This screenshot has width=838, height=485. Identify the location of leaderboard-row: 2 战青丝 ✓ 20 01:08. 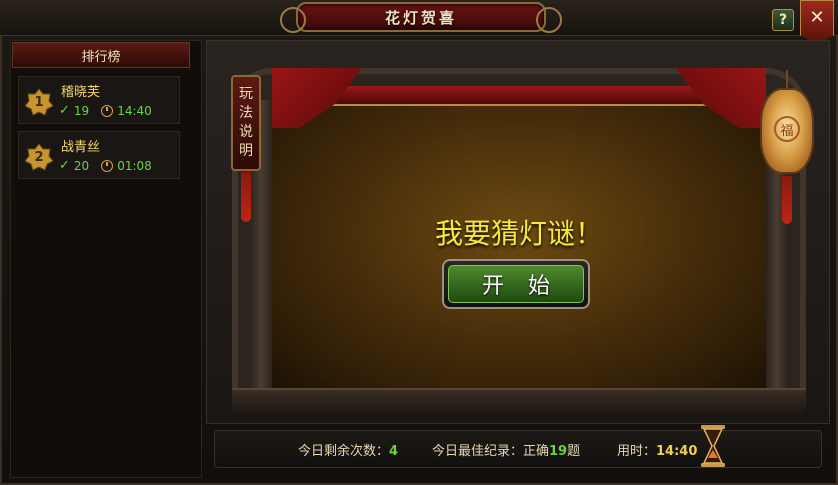
(99, 155).